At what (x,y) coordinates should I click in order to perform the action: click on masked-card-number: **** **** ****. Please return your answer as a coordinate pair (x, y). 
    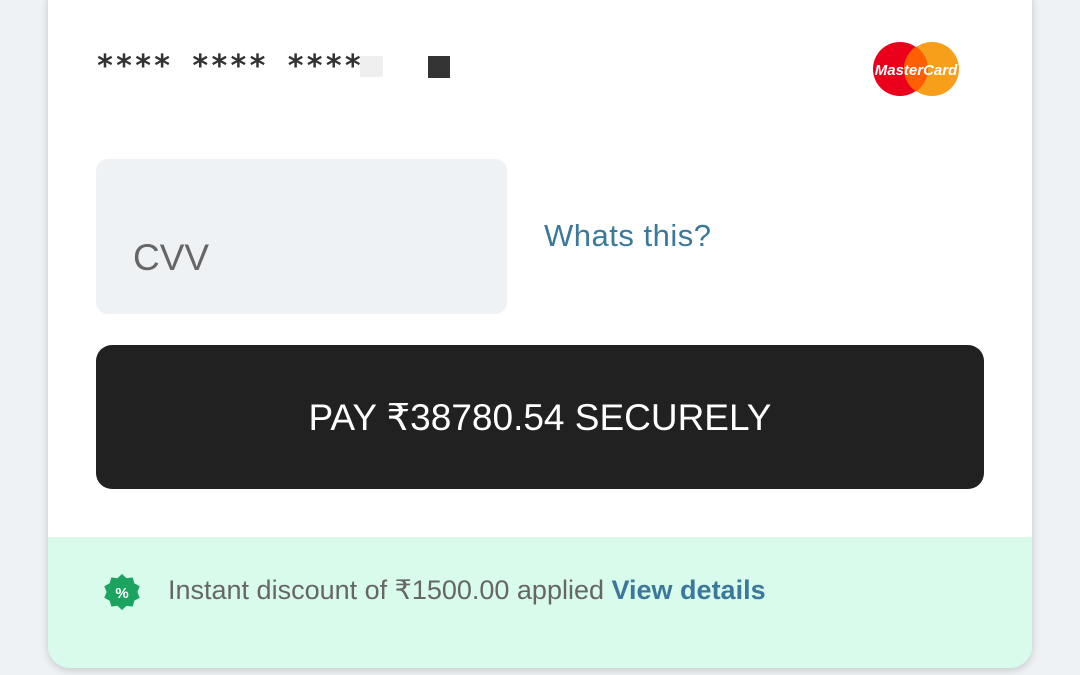
    Looking at the image, I should click on (229, 66).